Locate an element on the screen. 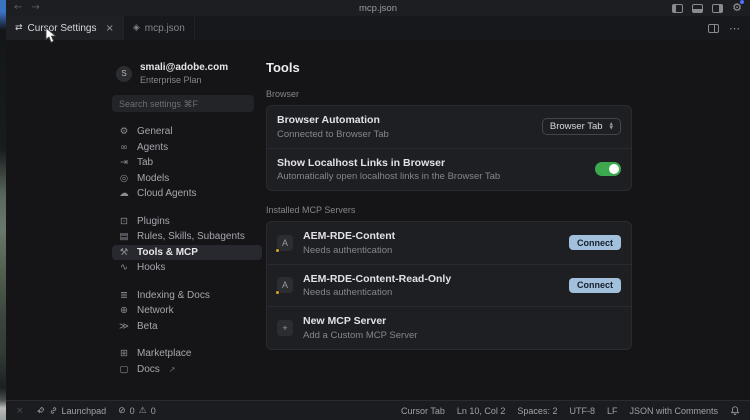 Image resolution: width=750 pixels, height=420 pixels. history-back-icon: ← is located at coordinates (18, 8).